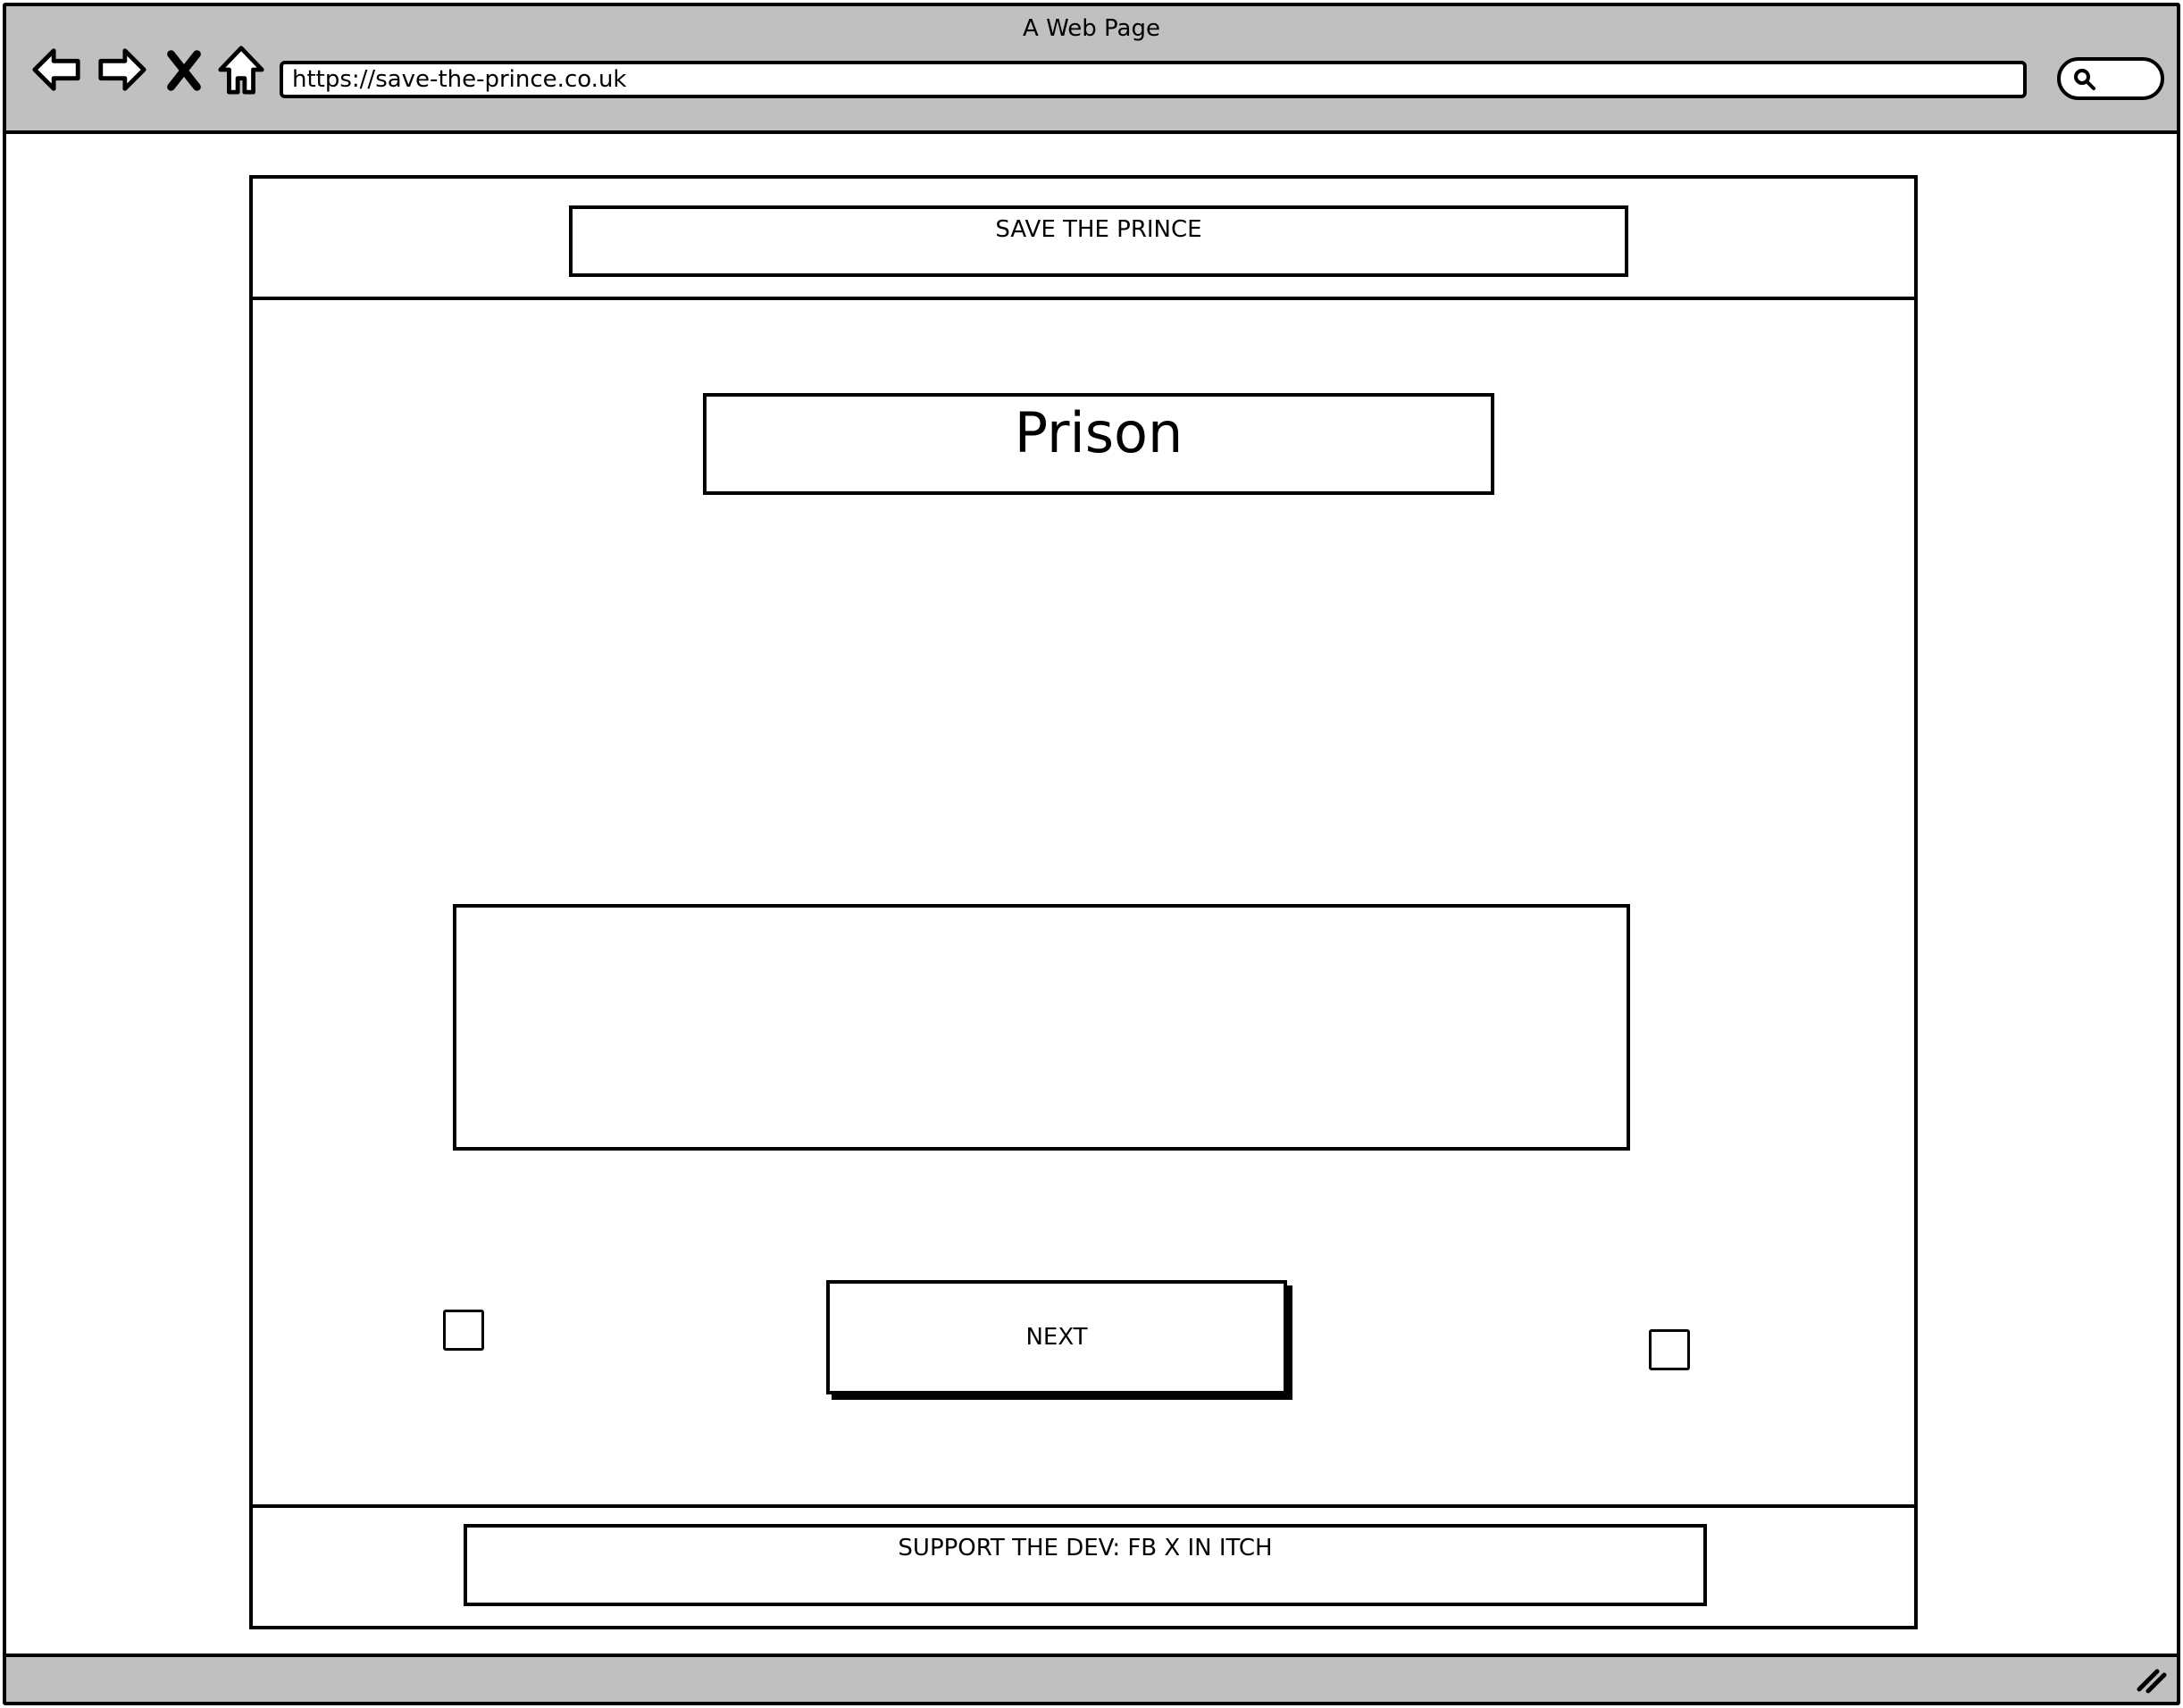 The image size is (2183, 1708). Describe the element at coordinates (2084, 79) in the screenshot. I see `search-icon` at that location.